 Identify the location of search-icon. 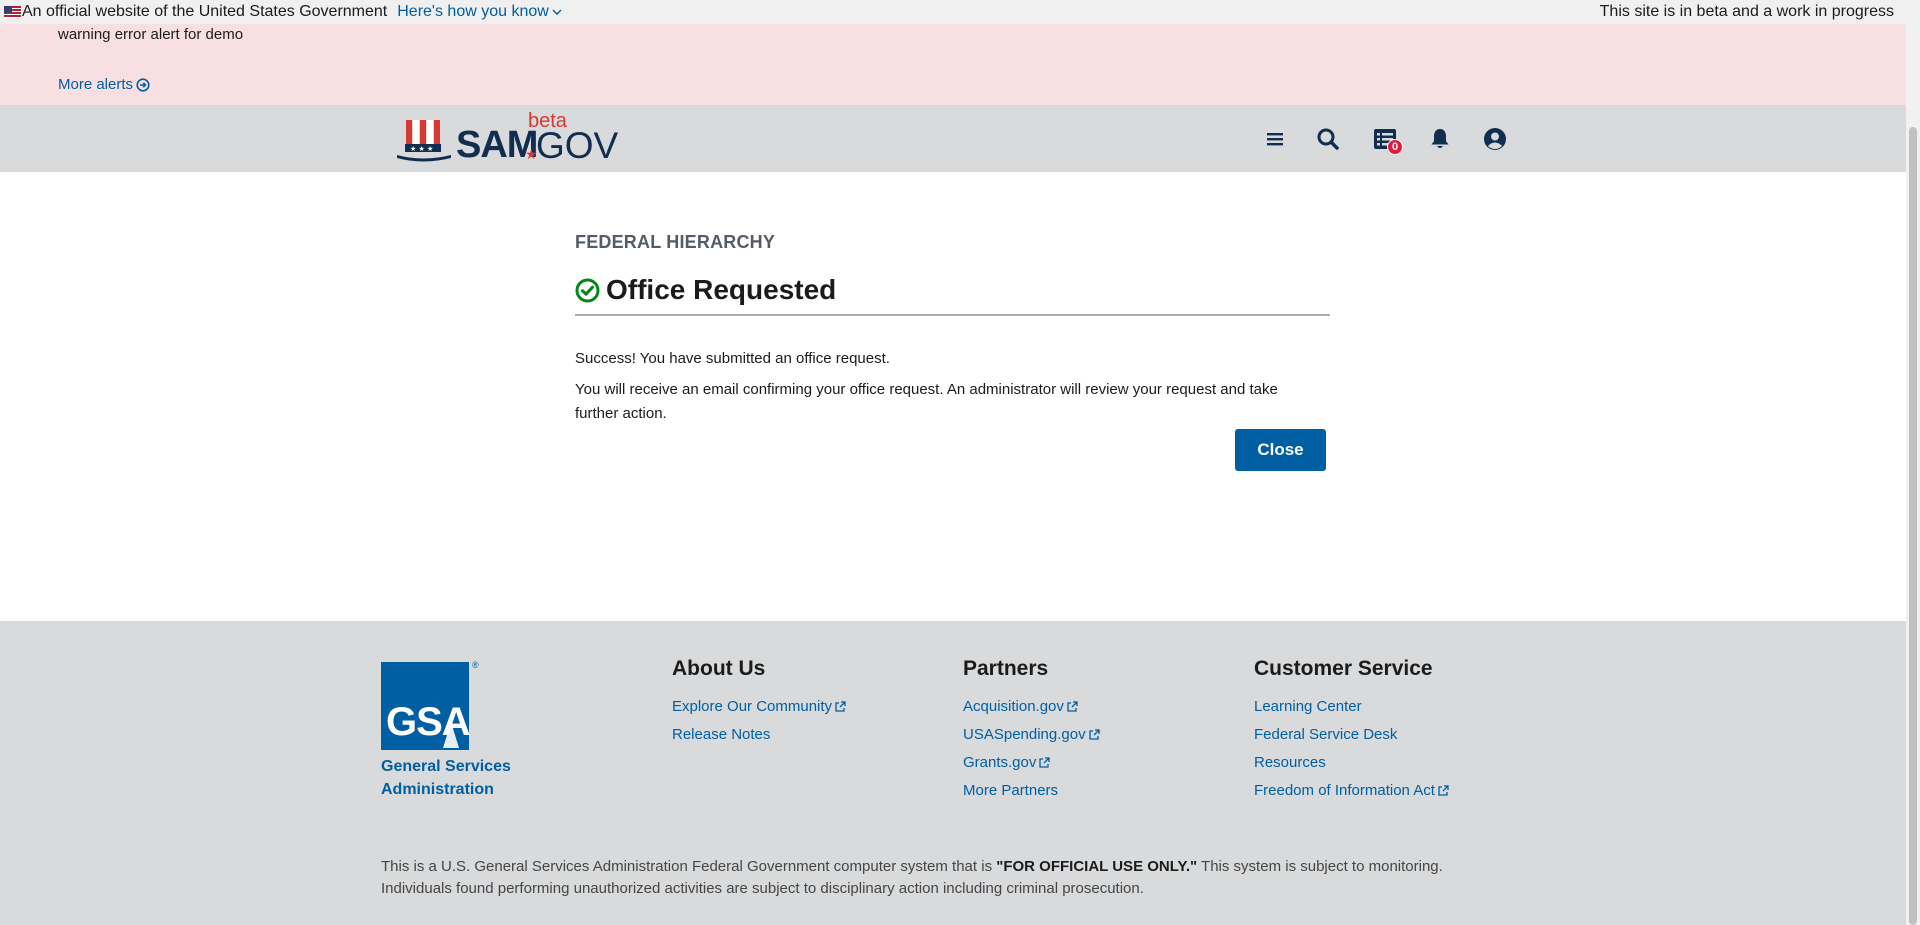
(1328, 139).